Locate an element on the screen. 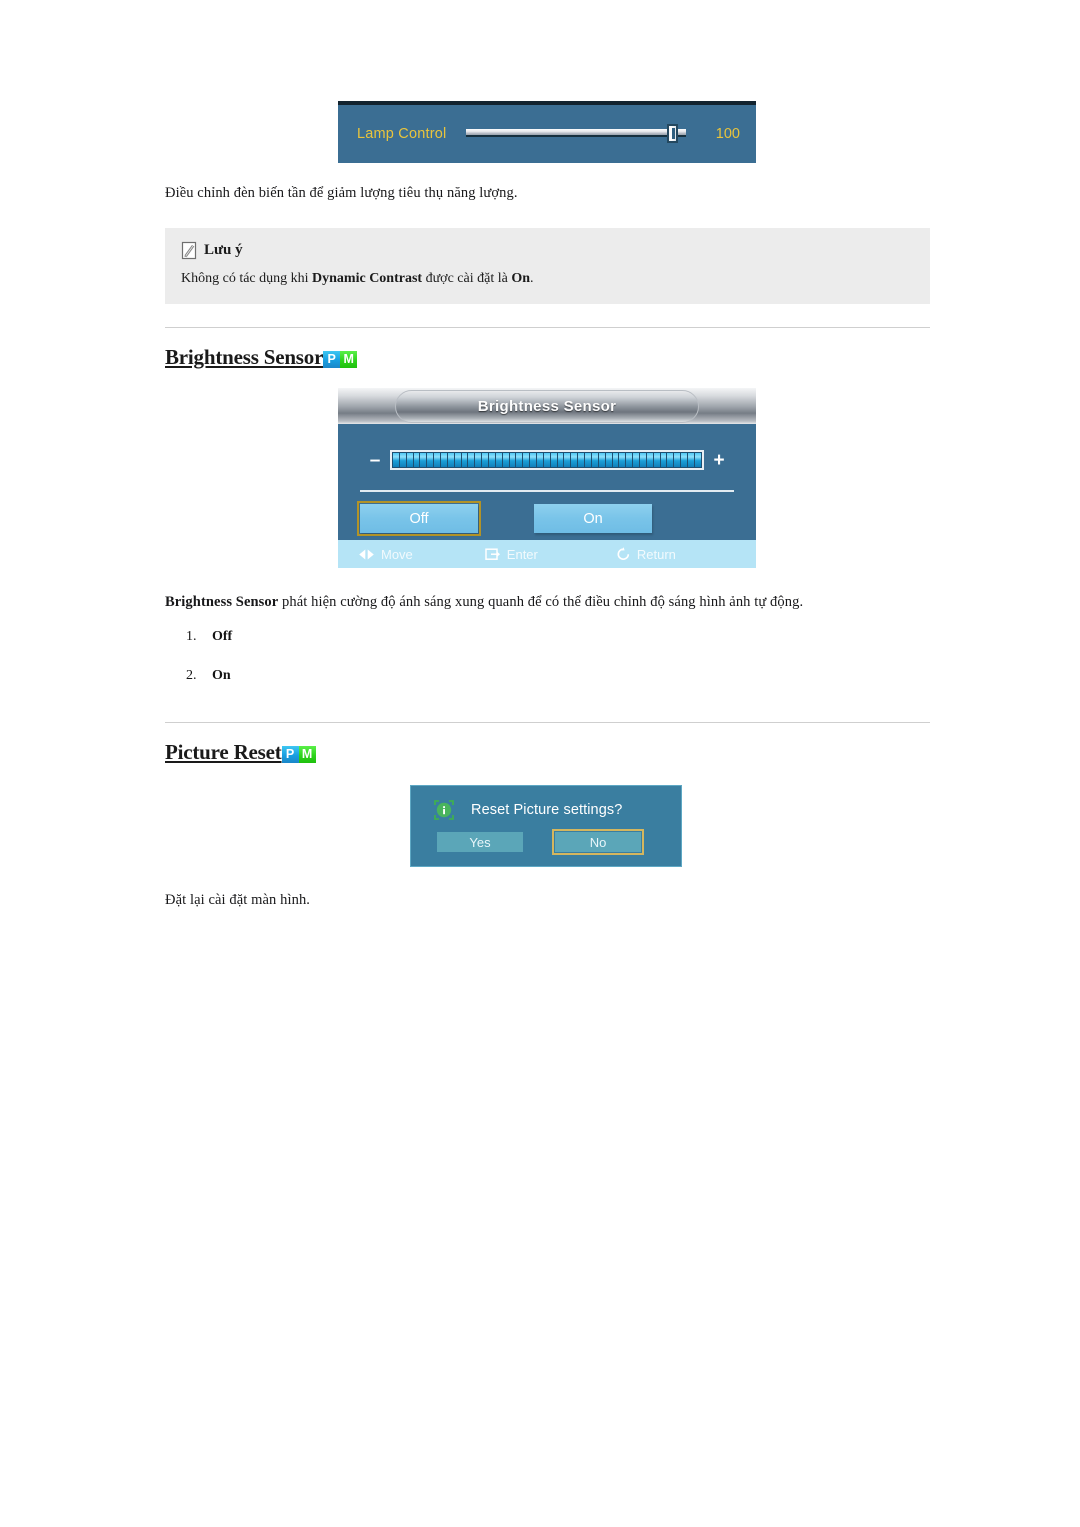 This screenshot has height=1527, width=1080. note-body-prefix: Không có tác dụng khi is located at coordinates (247, 278).